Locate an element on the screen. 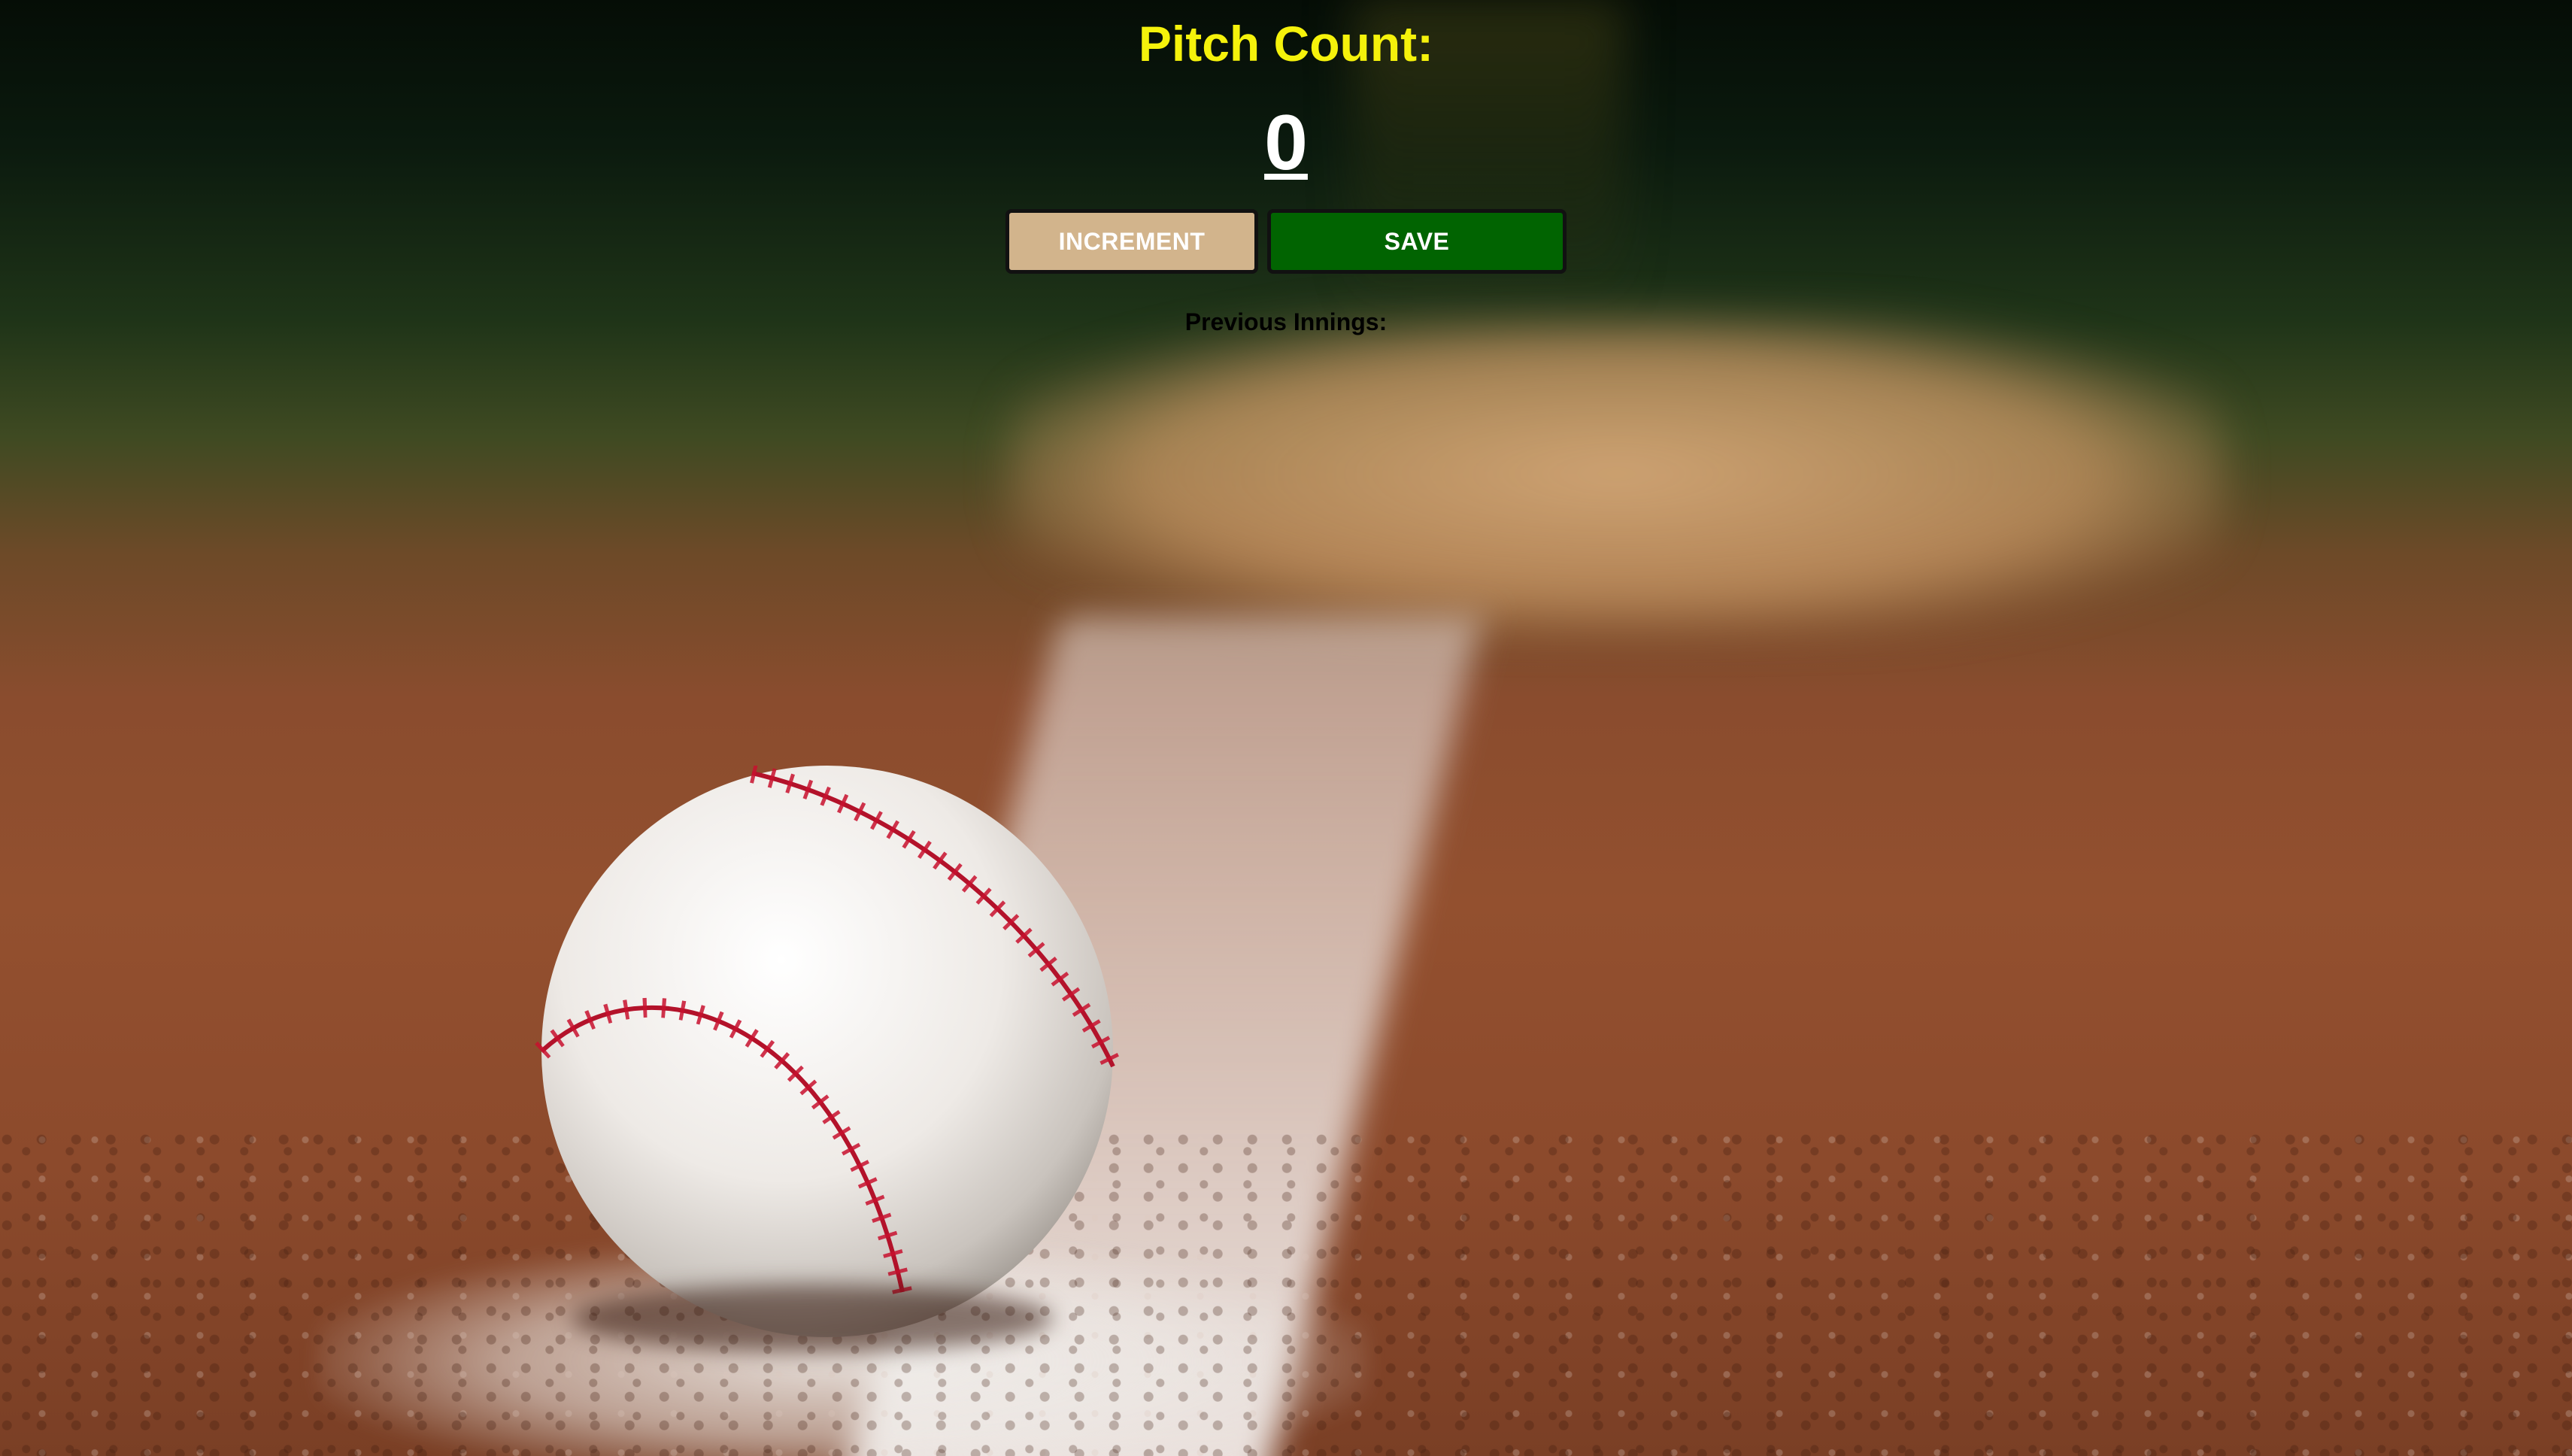 Image resolution: width=2572 pixels, height=1456 pixels. increment-button: INCREMENT is located at coordinates (1131, 241).